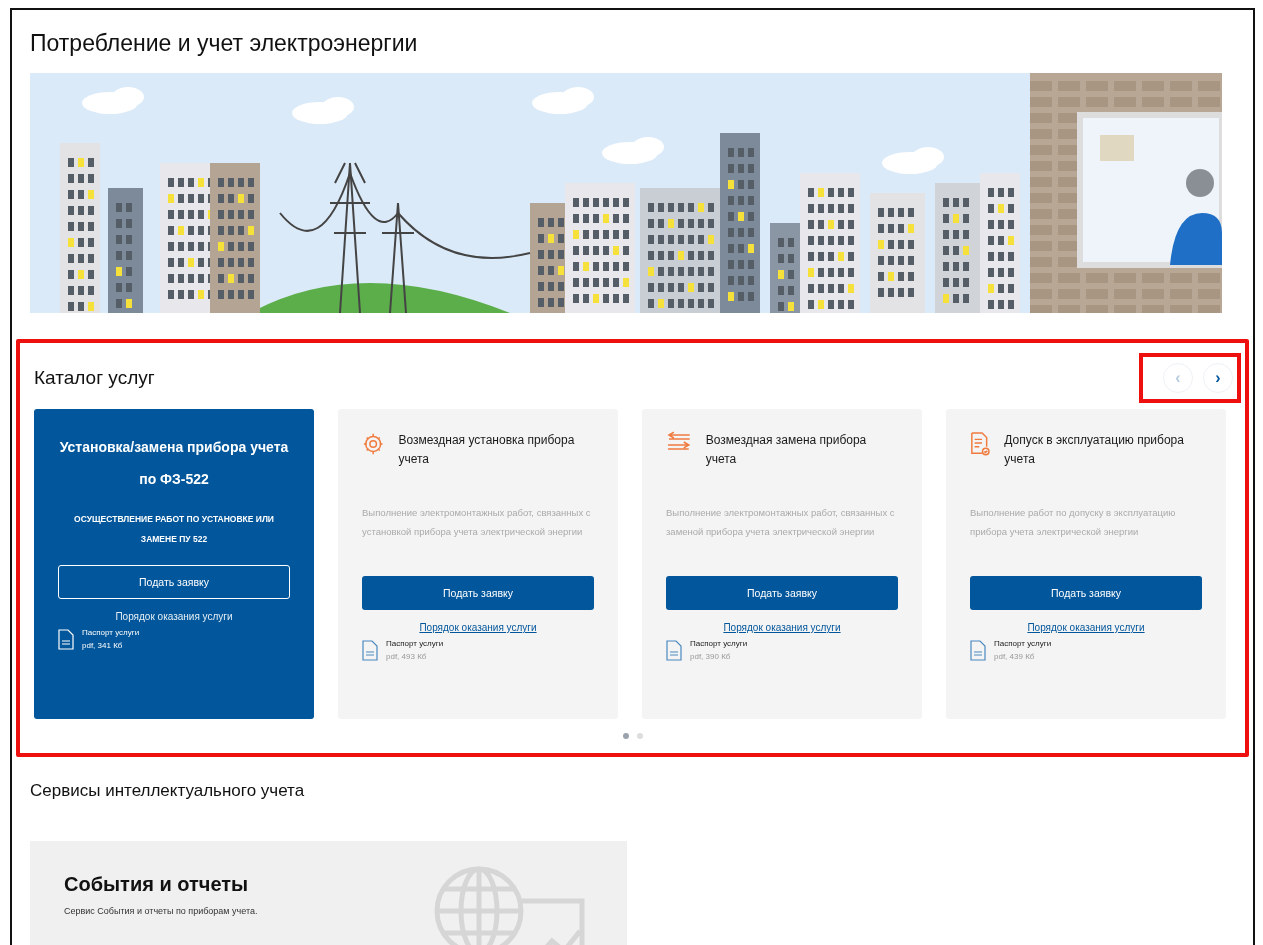 The image size is (1263, 945). I want to click on service-description: ОСУЩЕСТВЛЕНИЕ РАБОТ ПО УСТАНОВКЕ ИЛИ ЗАМЕНЕ ПУ 522, so click(174, 529).